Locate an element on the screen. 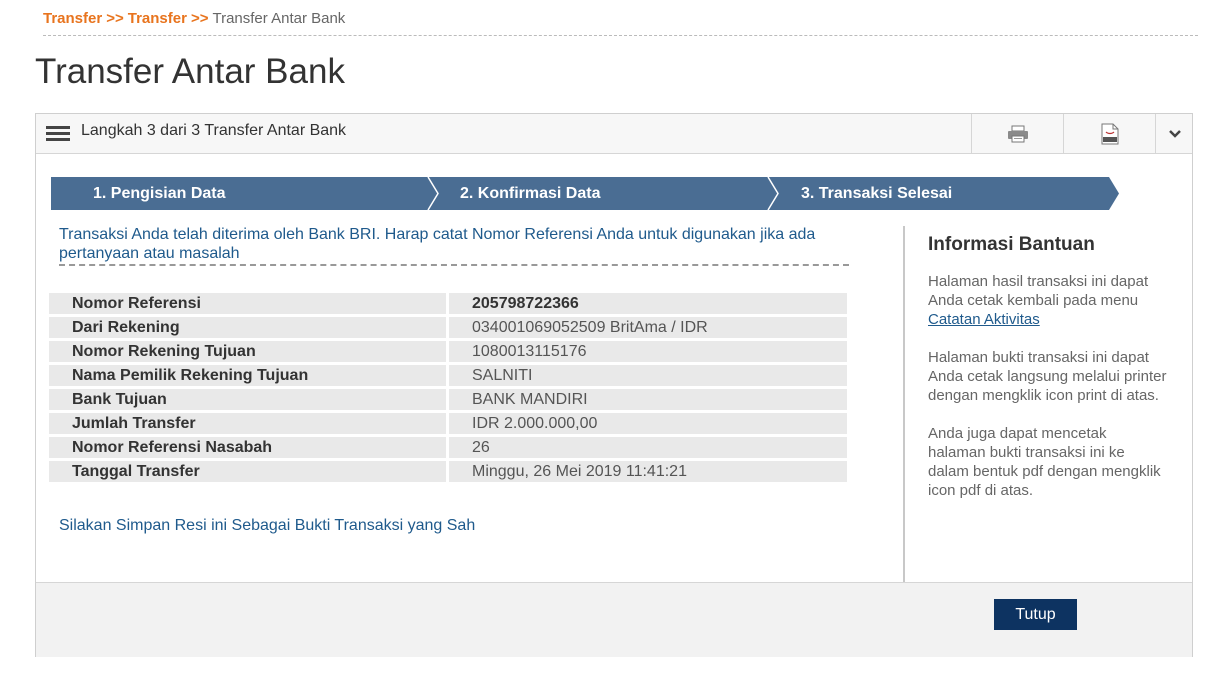 The height and width of the screenshot is (676, 1222). step-2: 2. Konfirmasi Data is located at coordinates (530, 193).